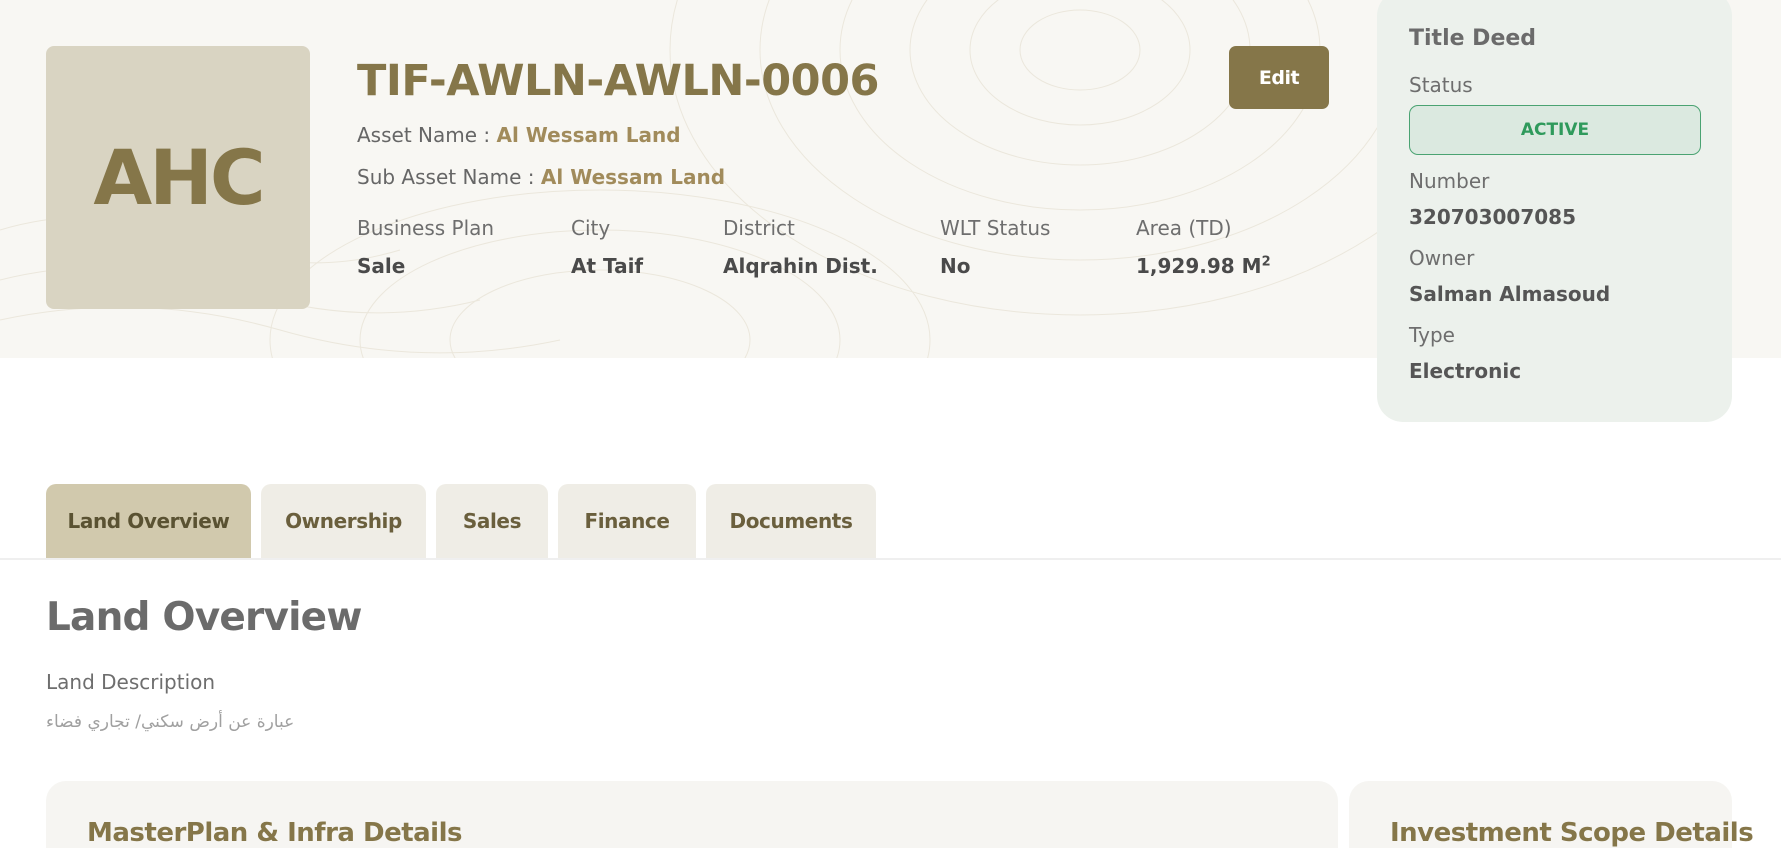 The width and height of the screenshot is (1781, 848). Describe the element at coordinates (170, 722) in the screenshot. I see `land-description-text: عبارة عن أرض سكني/ تجاري فضاء` at that location.